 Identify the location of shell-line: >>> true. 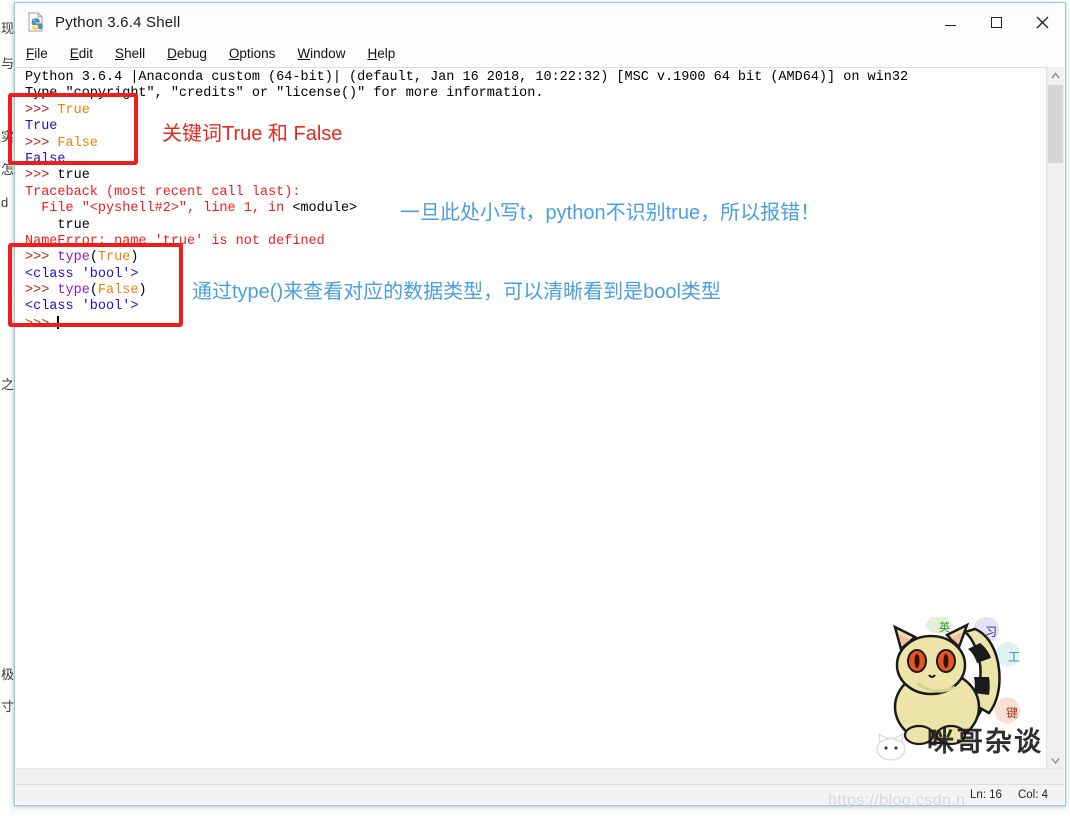
(535, 176).